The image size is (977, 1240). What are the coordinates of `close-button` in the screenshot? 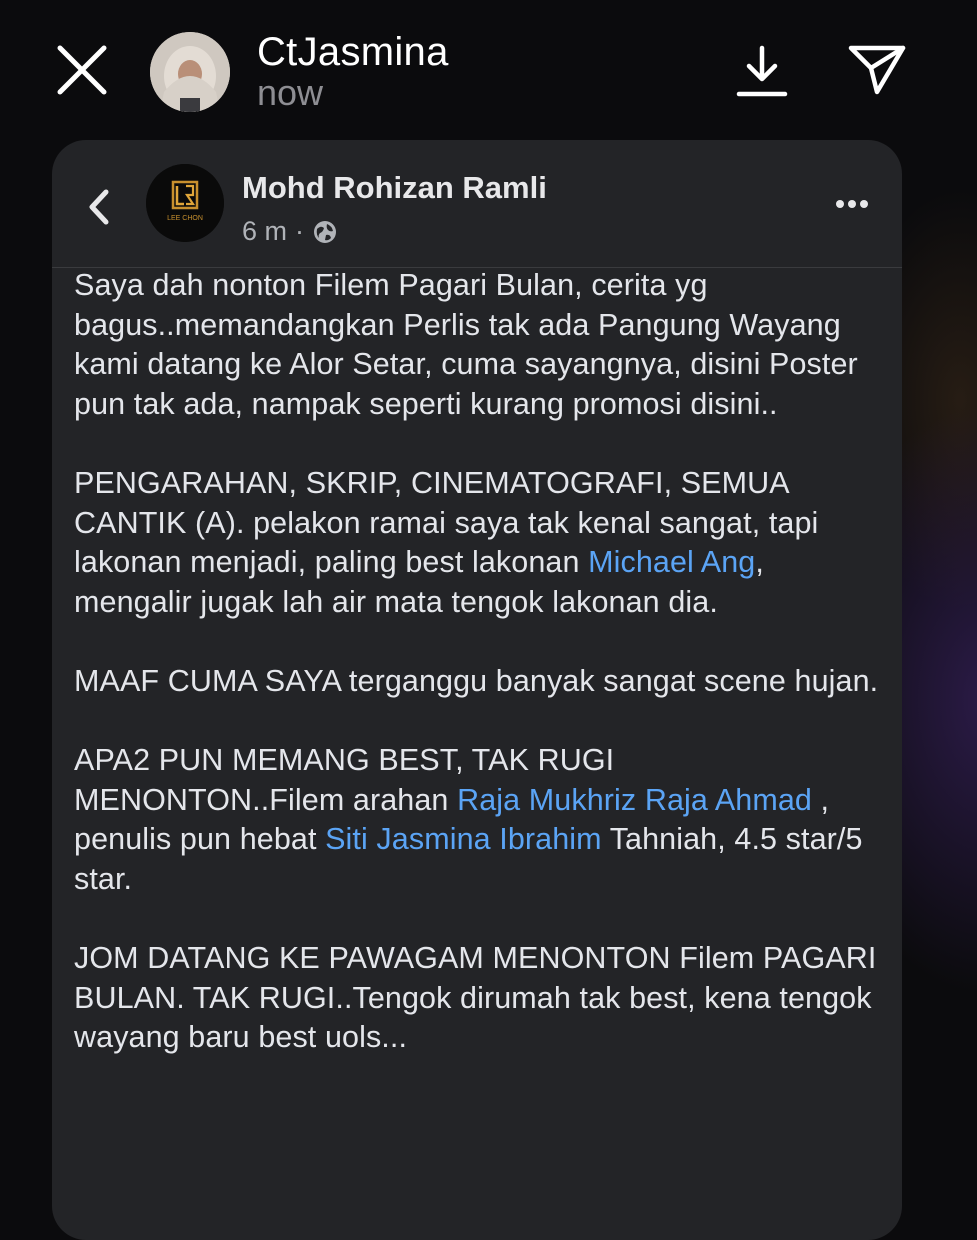 It's located at (82, 70).